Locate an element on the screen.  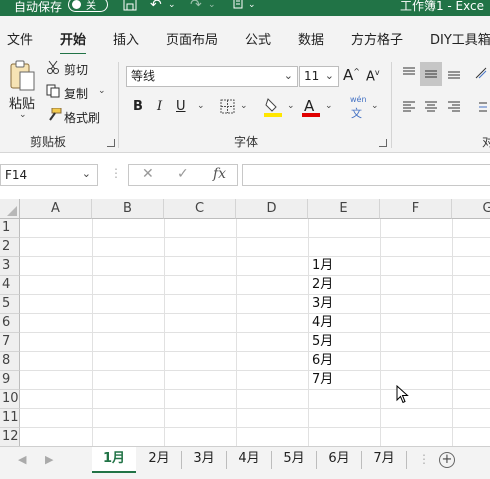
copy-icon is located at coordinates (53, 93).